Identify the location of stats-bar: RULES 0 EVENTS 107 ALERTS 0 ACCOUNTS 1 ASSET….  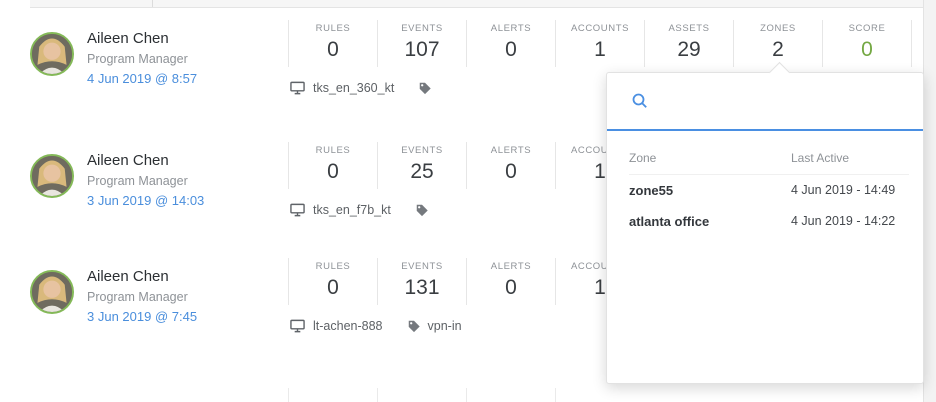
(600, 43).